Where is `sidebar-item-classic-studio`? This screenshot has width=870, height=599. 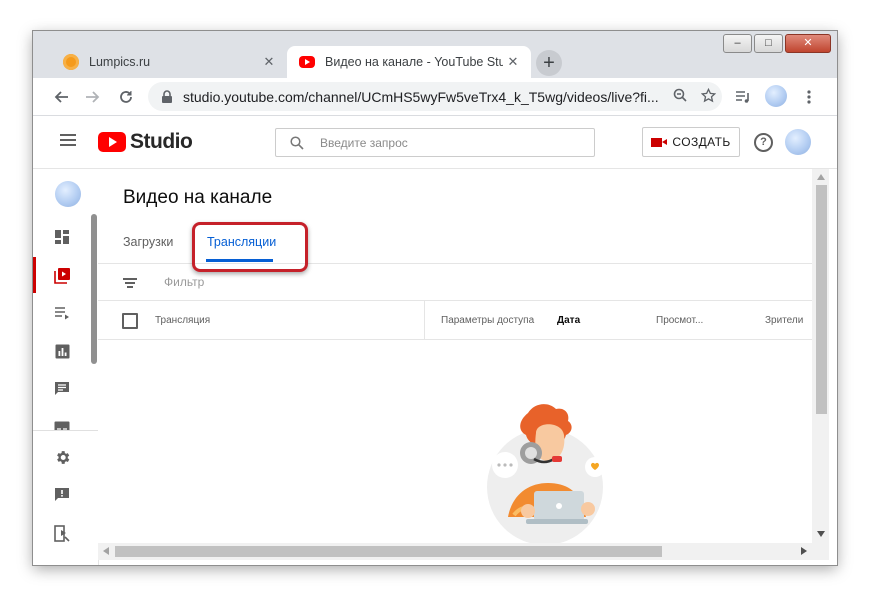
sidebar-item-classic-studio is located at coordinates (62, 533).